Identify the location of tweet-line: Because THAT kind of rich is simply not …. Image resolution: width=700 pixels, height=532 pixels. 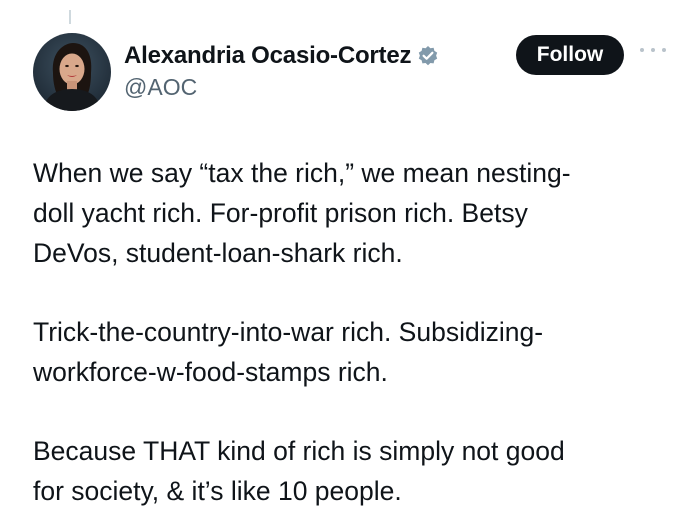
(299, 451).